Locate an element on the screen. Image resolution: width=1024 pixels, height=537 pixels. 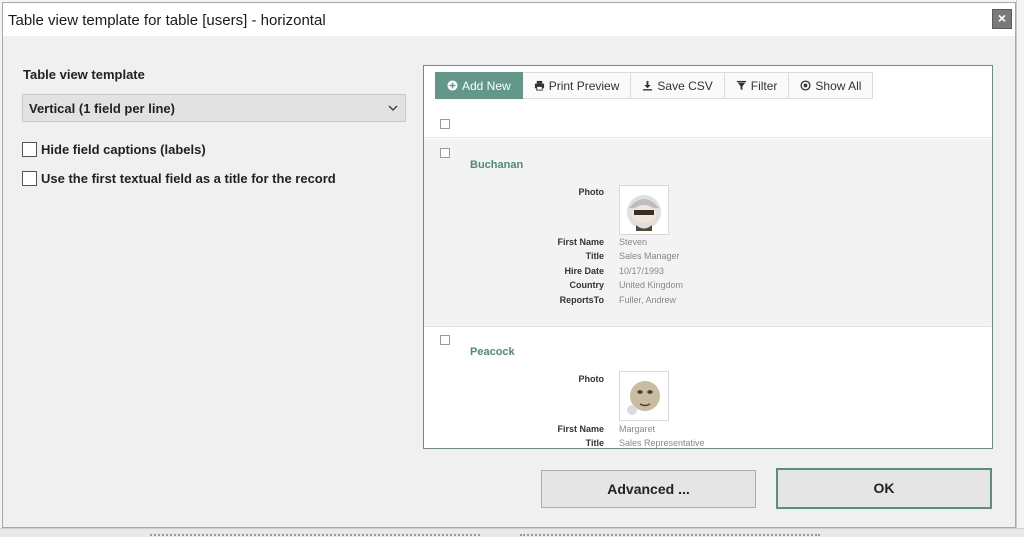
close-icon: × is located at coordinates (1002, 18).